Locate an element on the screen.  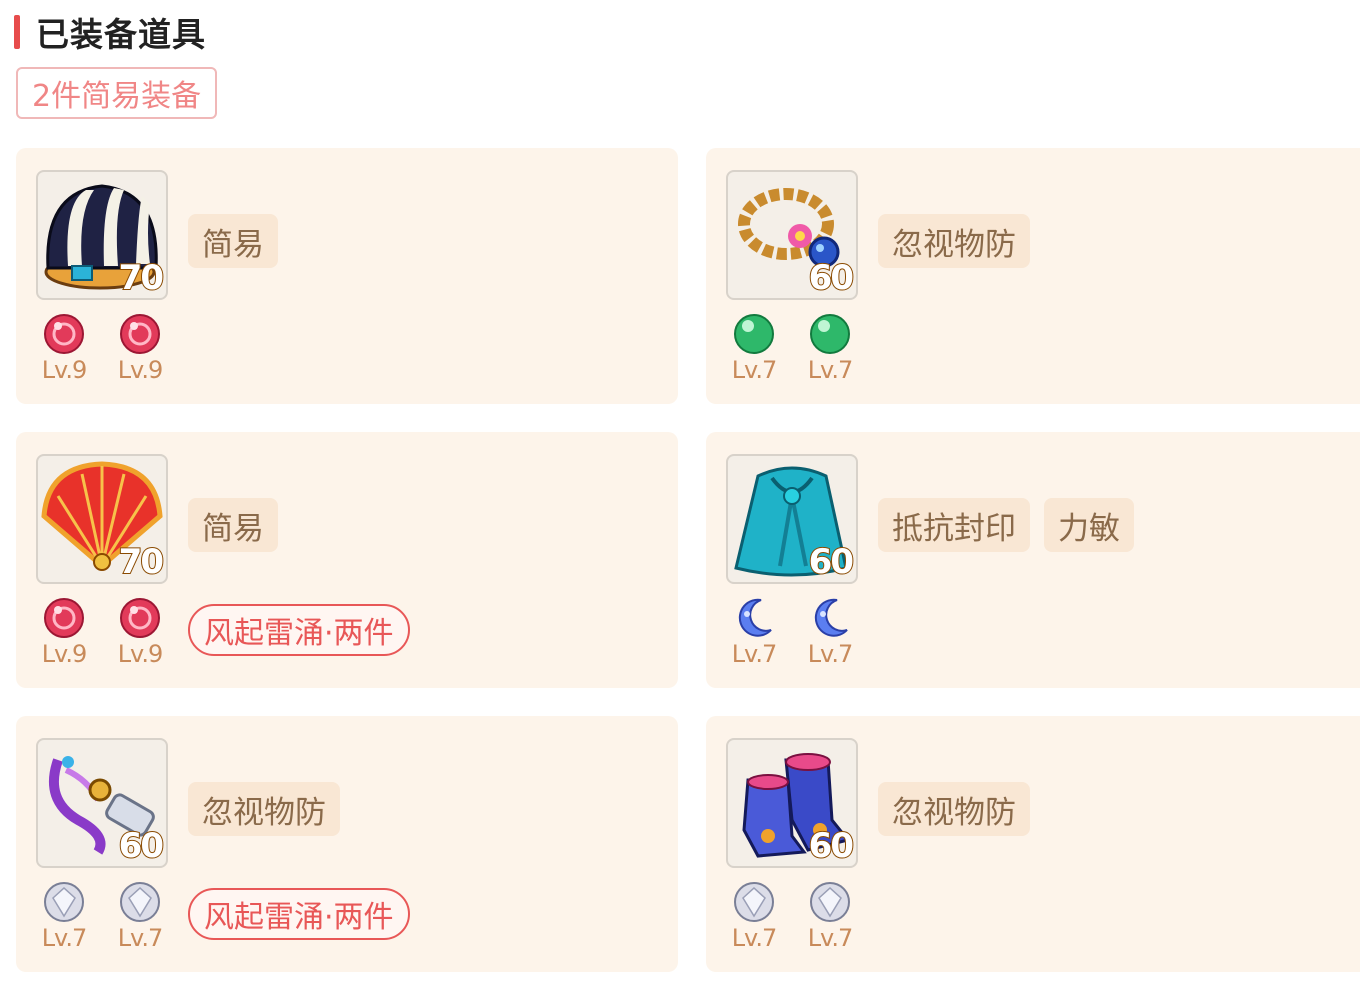
attribute-tags: 抵抗封印 力敏 is located at coordinates (1006, 525).